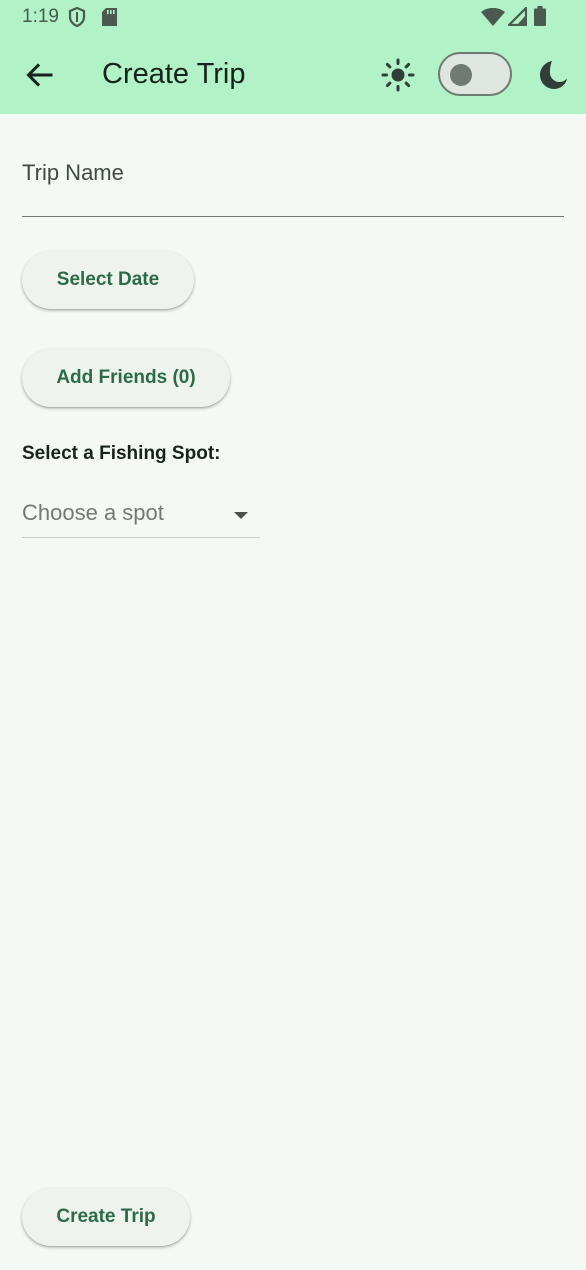 This screenshot has width=586, height=1270. I want to click on page-title: Create Trip, so click(174, 74).